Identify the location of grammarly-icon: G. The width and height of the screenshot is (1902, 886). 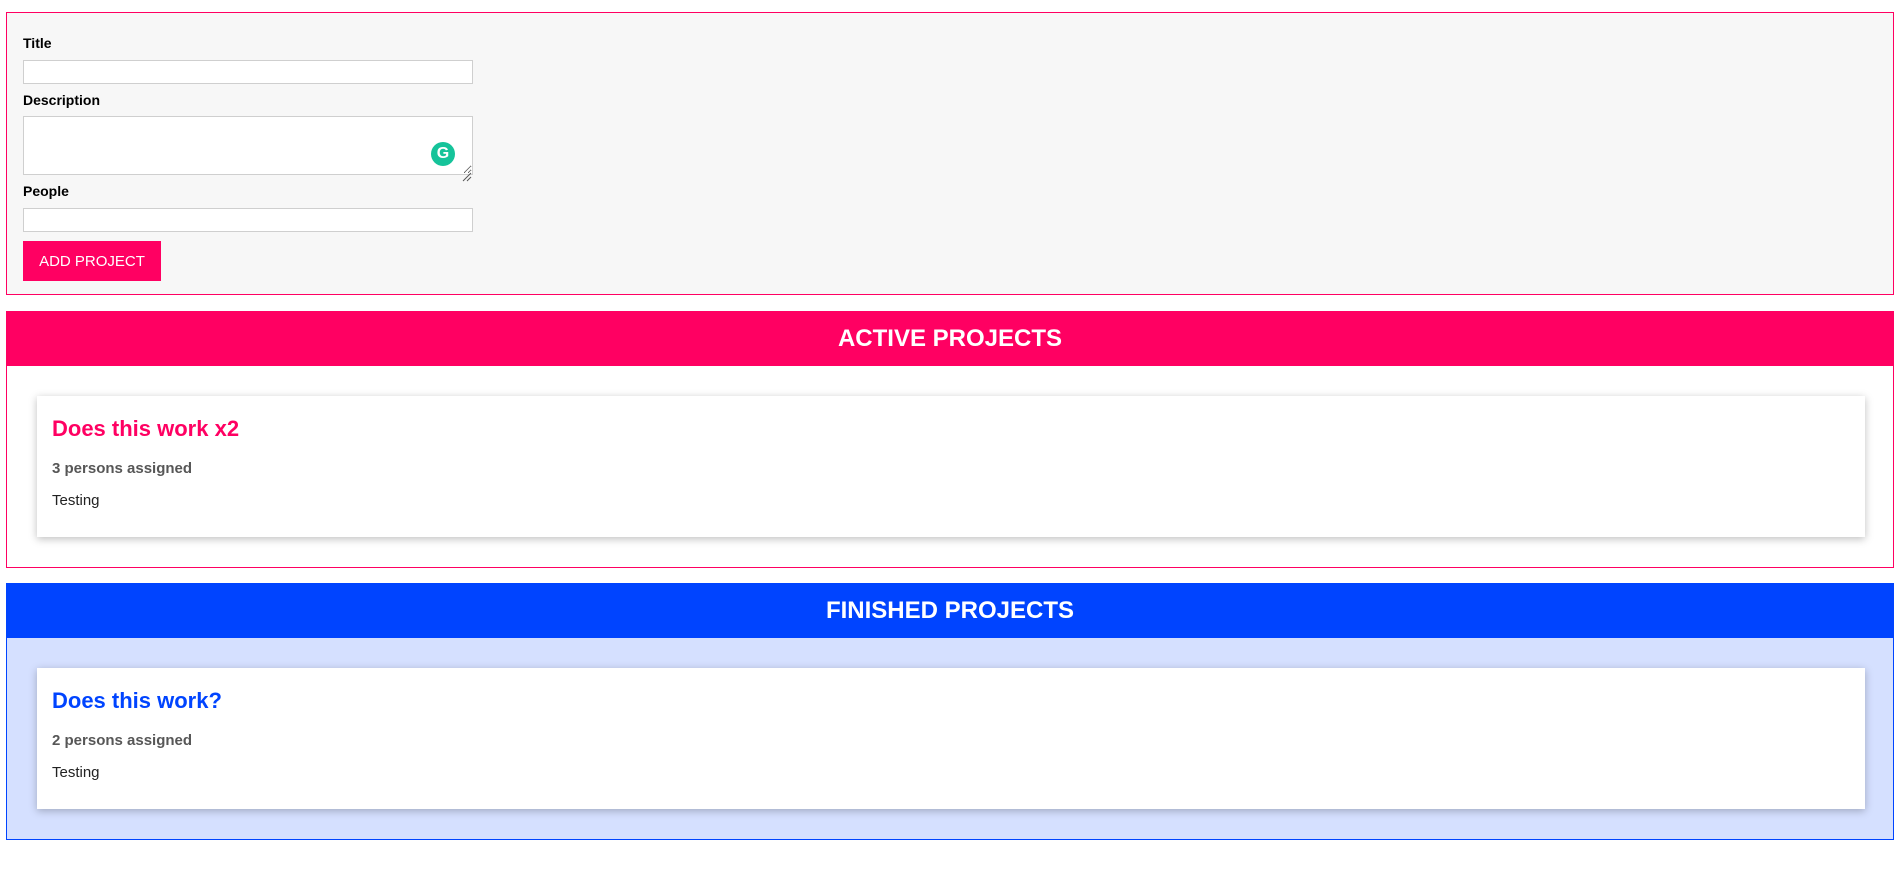
(443, 154).